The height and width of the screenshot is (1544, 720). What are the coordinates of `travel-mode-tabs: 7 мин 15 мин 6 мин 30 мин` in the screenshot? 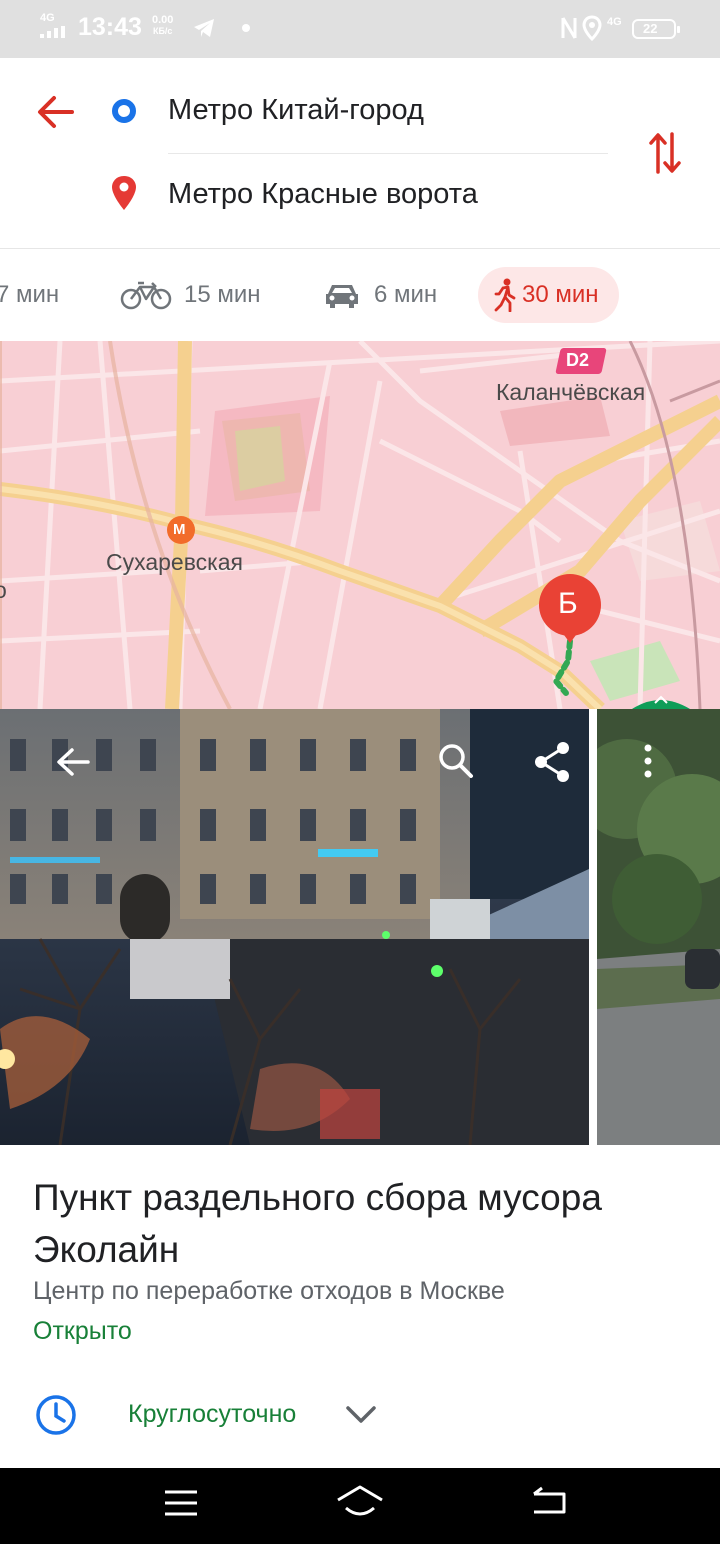 It's located at (360, 295).